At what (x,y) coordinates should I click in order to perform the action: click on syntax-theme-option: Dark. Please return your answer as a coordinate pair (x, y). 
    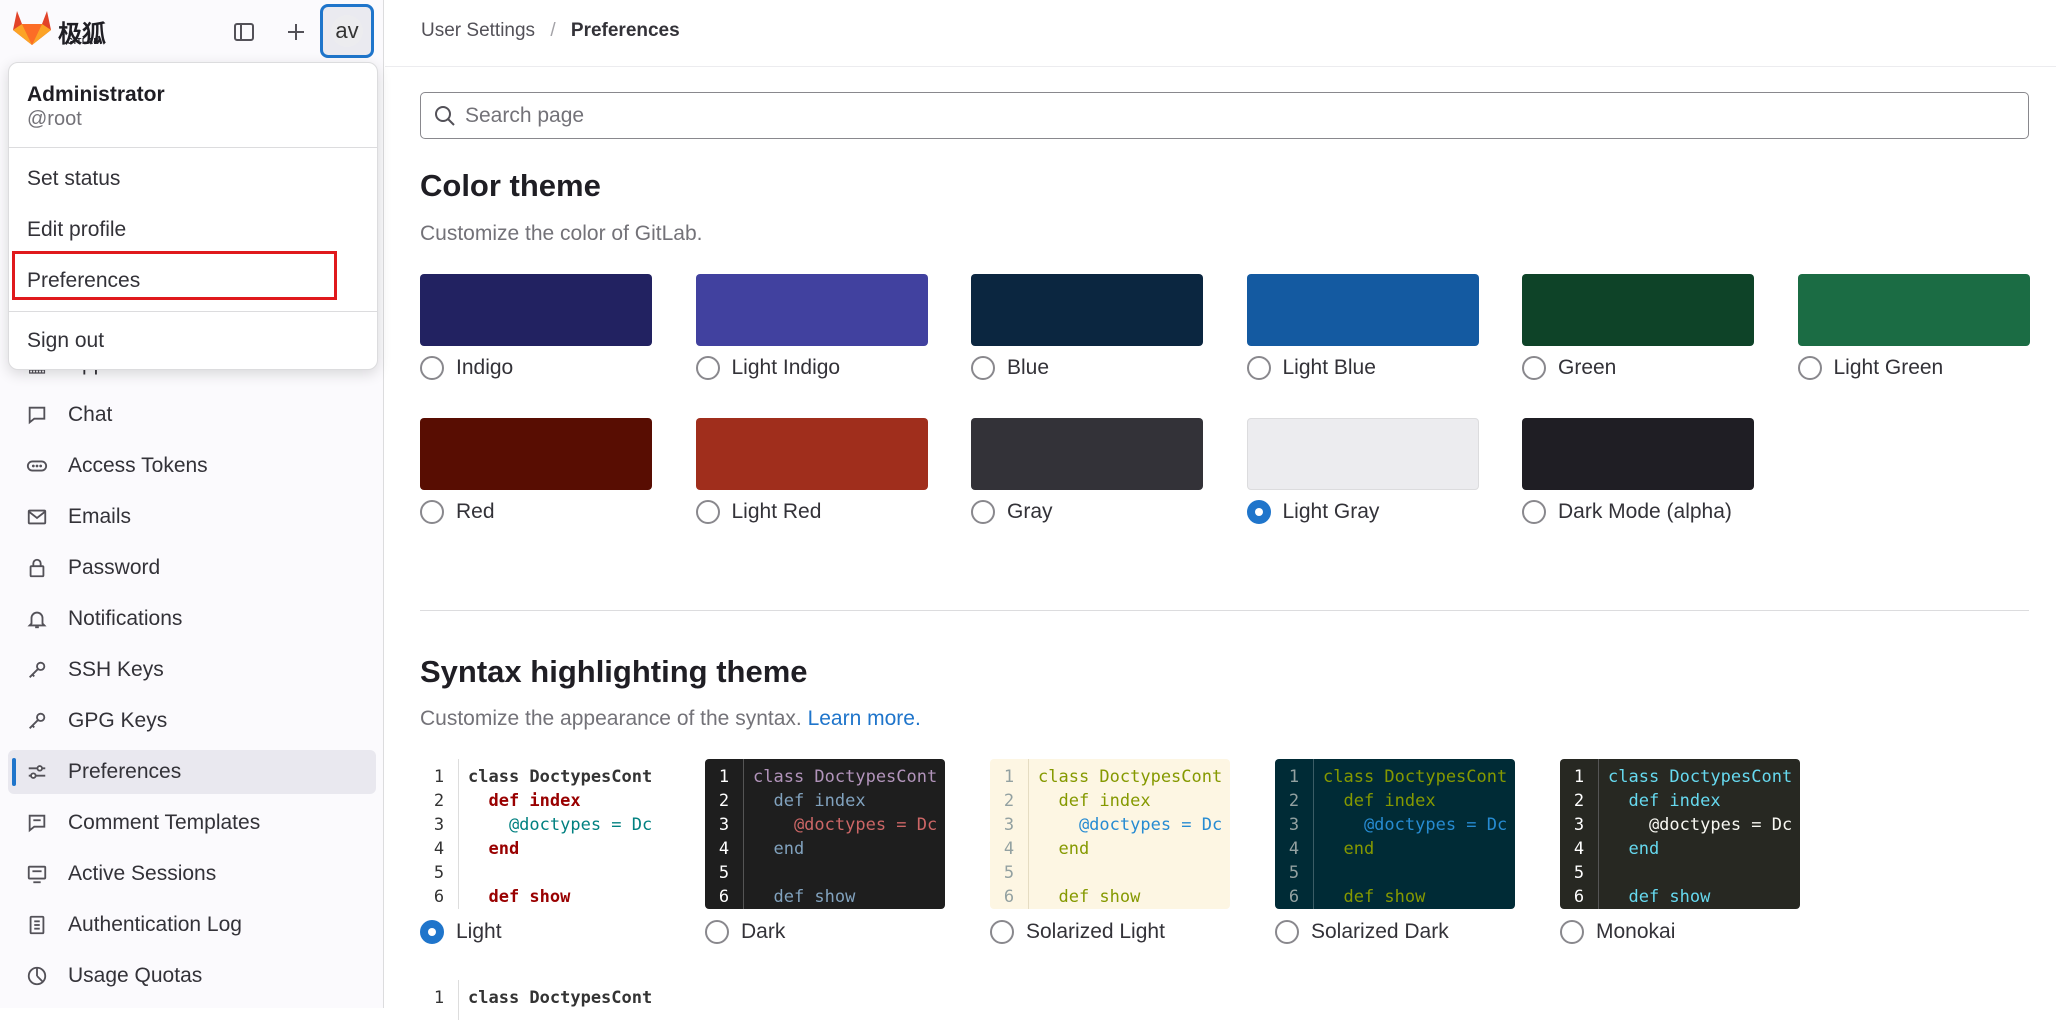
    Looking at the image, I should click on (745, 932).